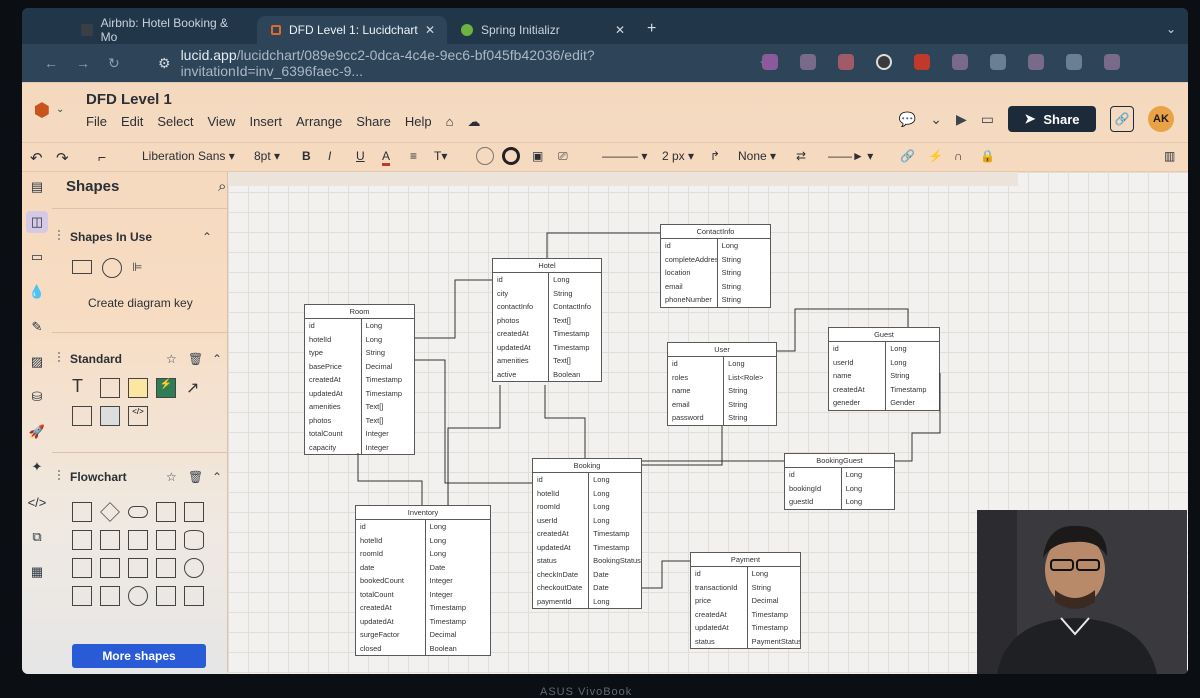  What do you see at coordinates (82, 416) in the screenshot?
I see `list-shape-icon` at bounding box center [82, 416].